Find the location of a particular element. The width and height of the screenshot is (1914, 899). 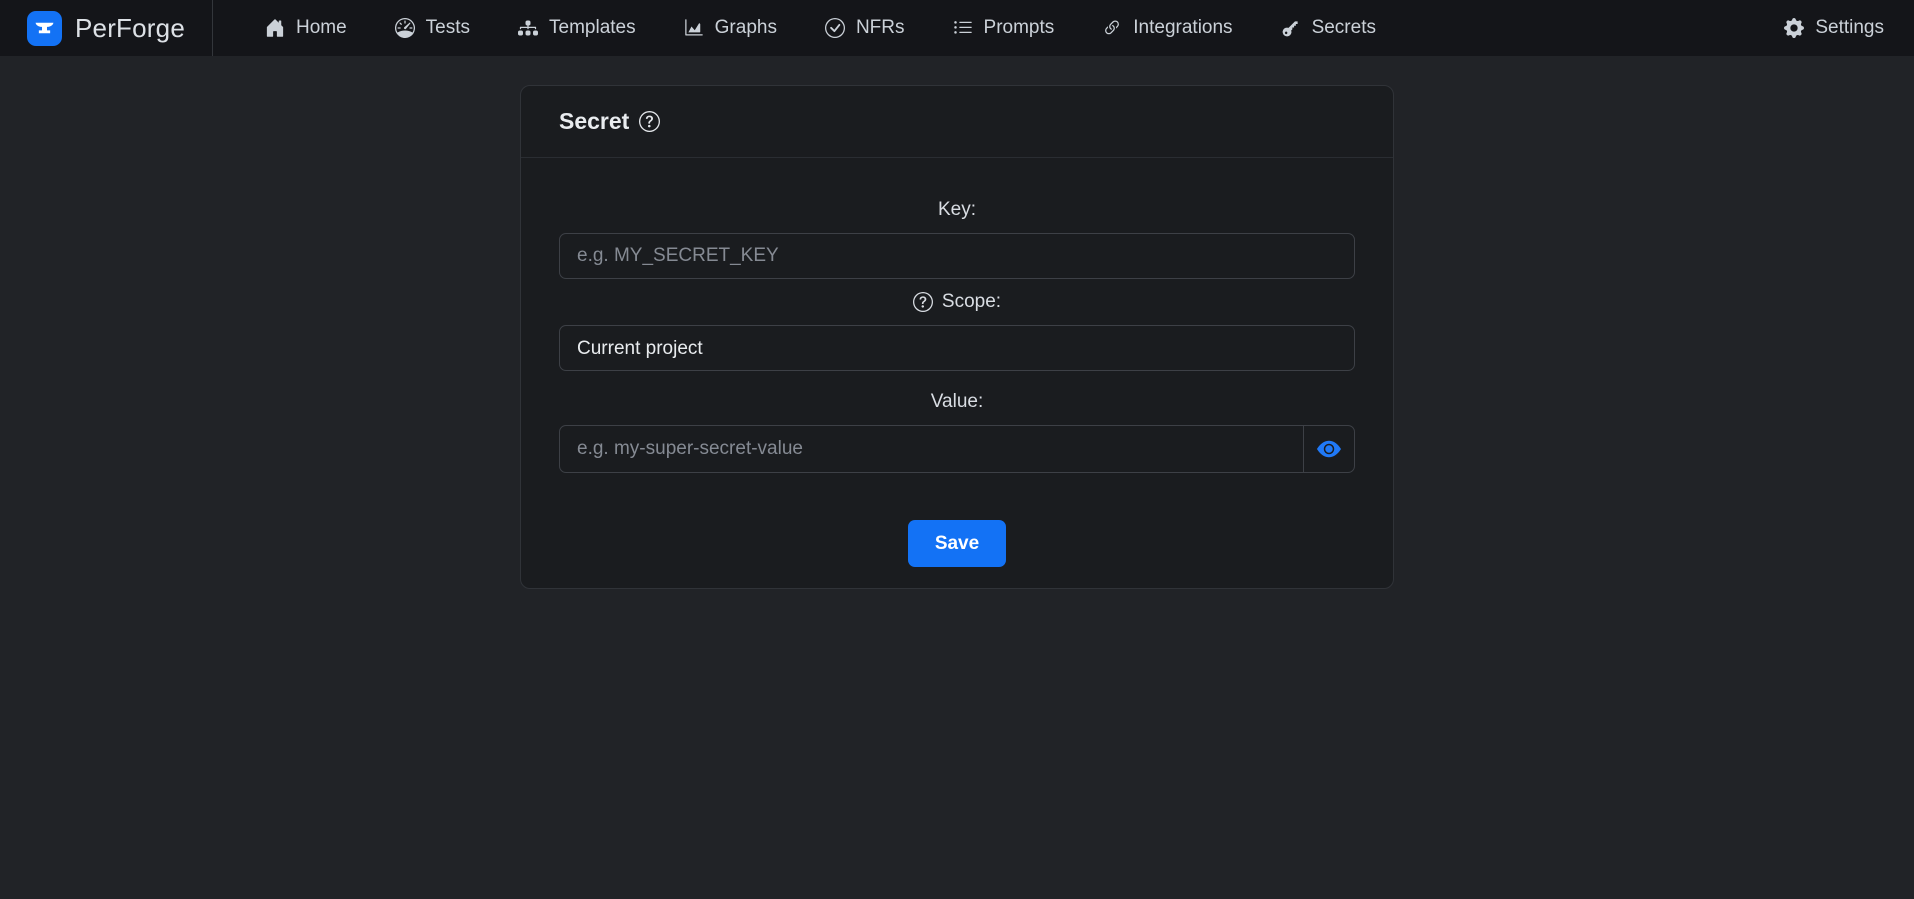

nav-item-templates: Templates is located at coordinates (577, 28).